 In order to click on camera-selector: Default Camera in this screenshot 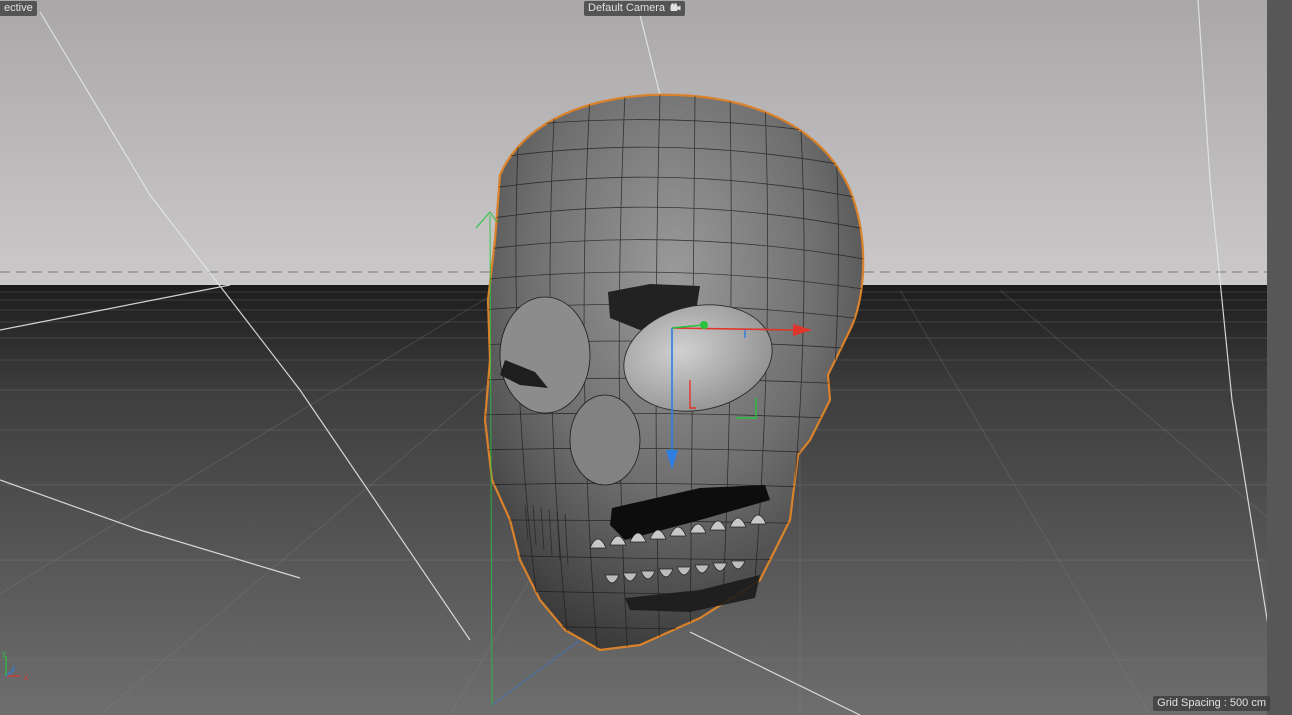, I will do `click(635, 8)`.